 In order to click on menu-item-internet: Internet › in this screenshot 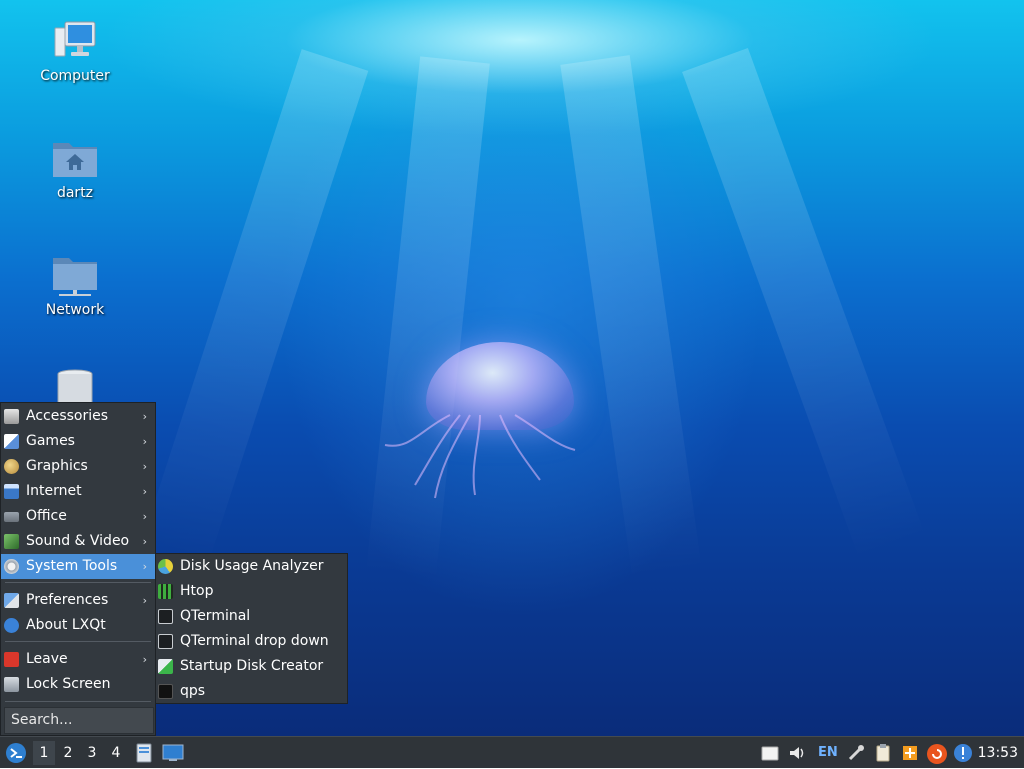, I will do `click(78, 491)`.